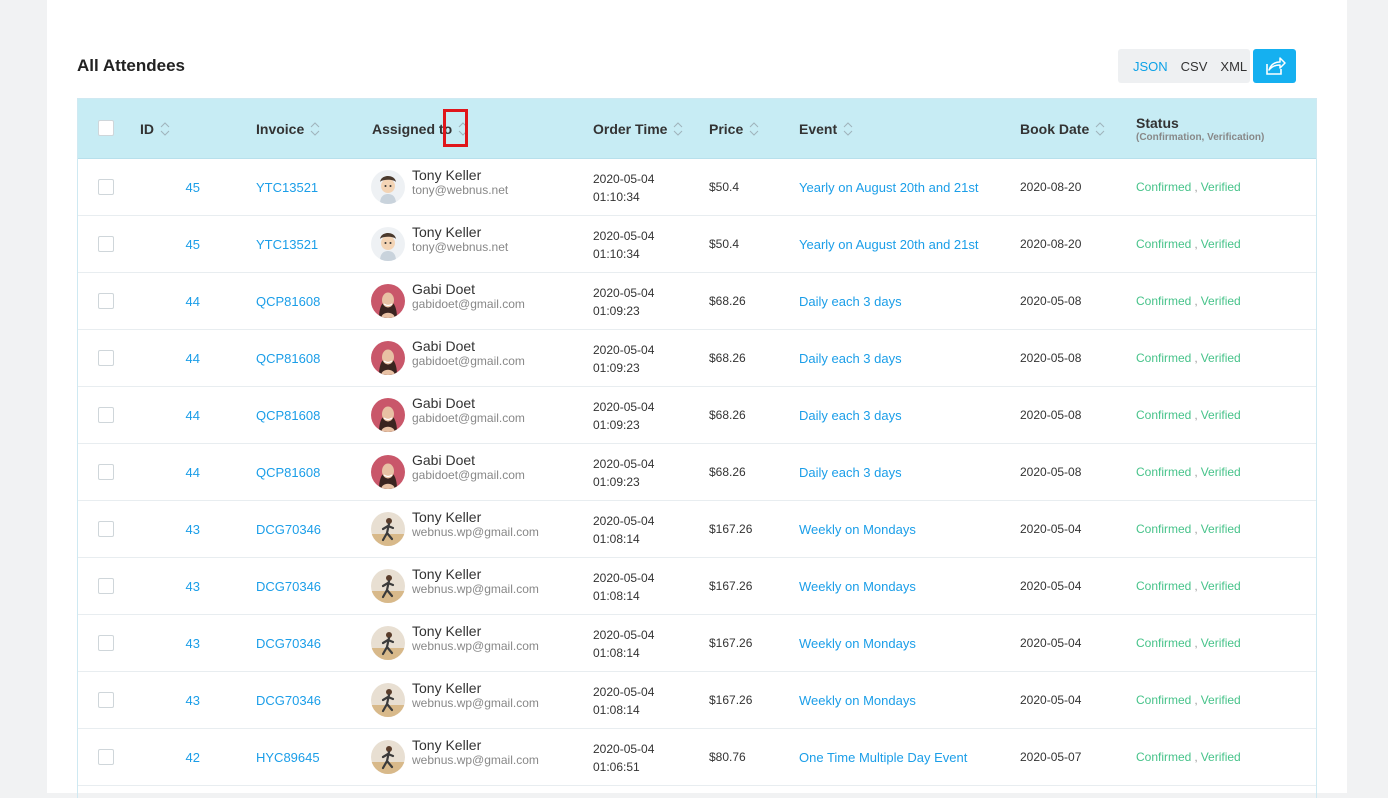 Image resolution: width=1388 pixels, height=798 pixels. What do you see at coordinates (1157, 123) in the screenshot?
I see `column-label: Status` at bounding box center [1157, 123].